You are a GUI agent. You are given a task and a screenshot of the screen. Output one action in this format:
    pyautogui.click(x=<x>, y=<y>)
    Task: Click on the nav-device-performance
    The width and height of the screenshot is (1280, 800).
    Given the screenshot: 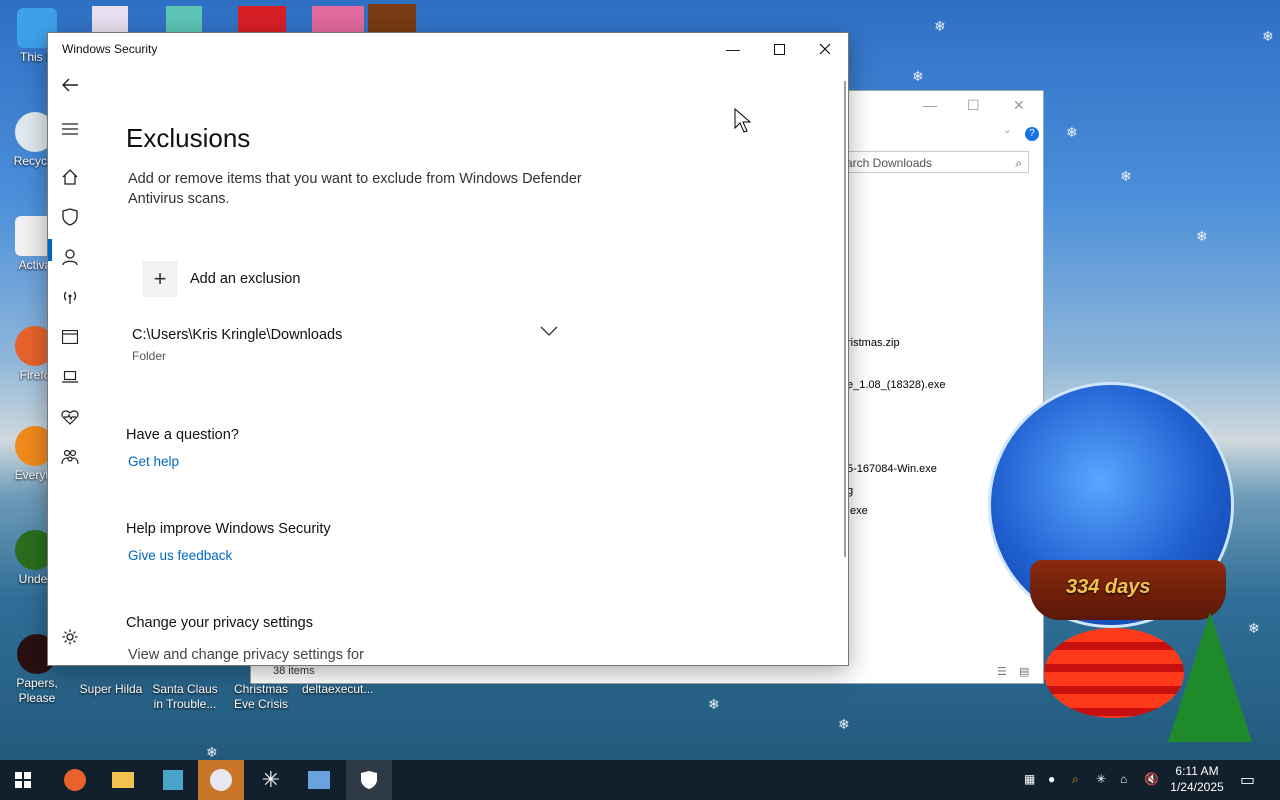 What is the action you would take?
    pyautogui.click(x=70, y=417)
    